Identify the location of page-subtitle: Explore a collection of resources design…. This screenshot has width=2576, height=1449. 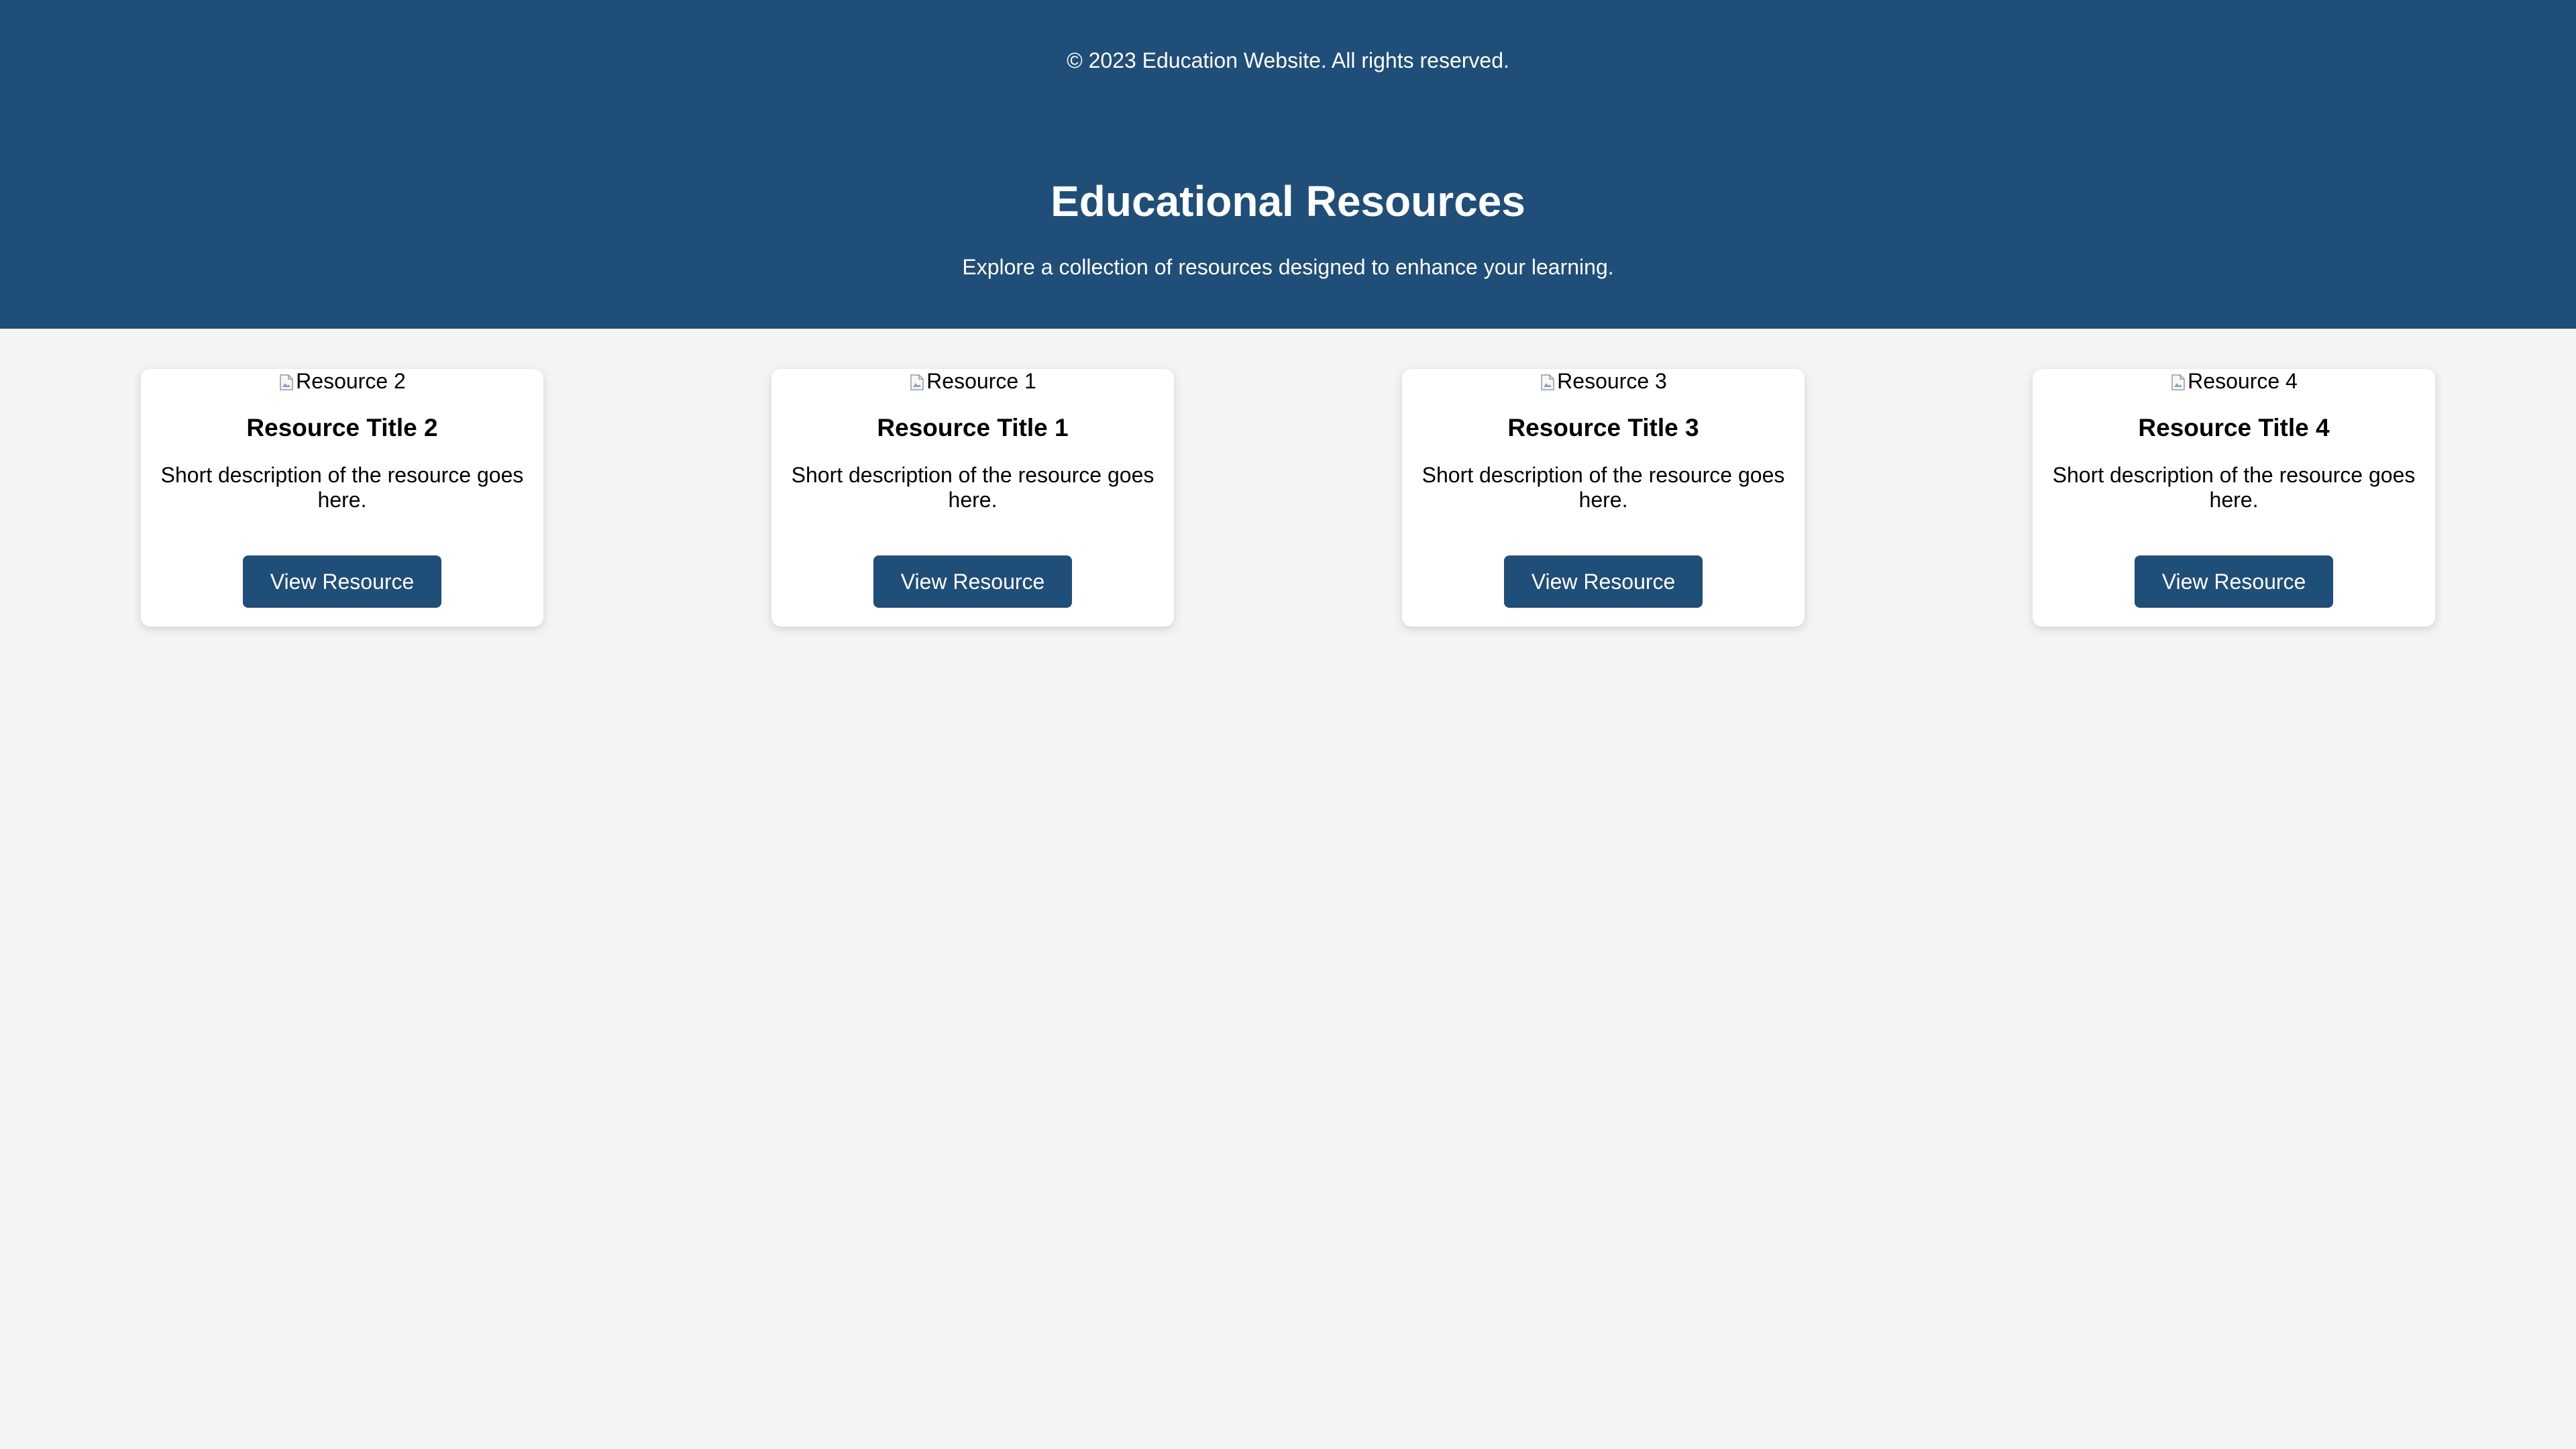
(1288, 267).